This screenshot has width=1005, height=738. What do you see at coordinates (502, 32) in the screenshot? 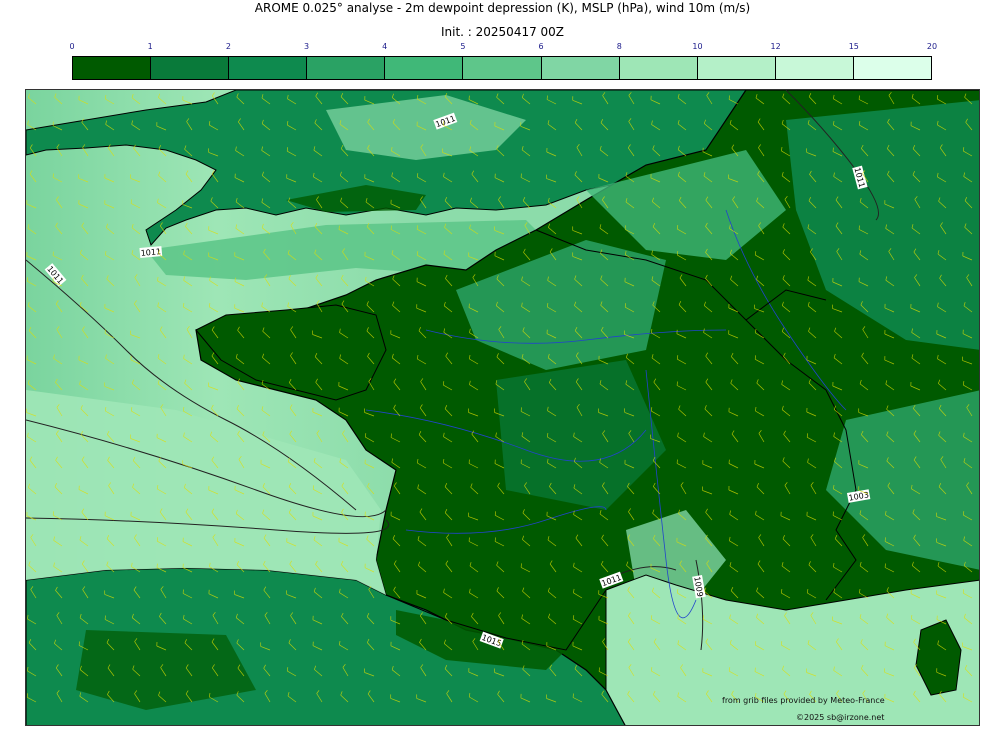
I see `init-time: Init. : 20250417 00Z` at bounding box center [502, 32].